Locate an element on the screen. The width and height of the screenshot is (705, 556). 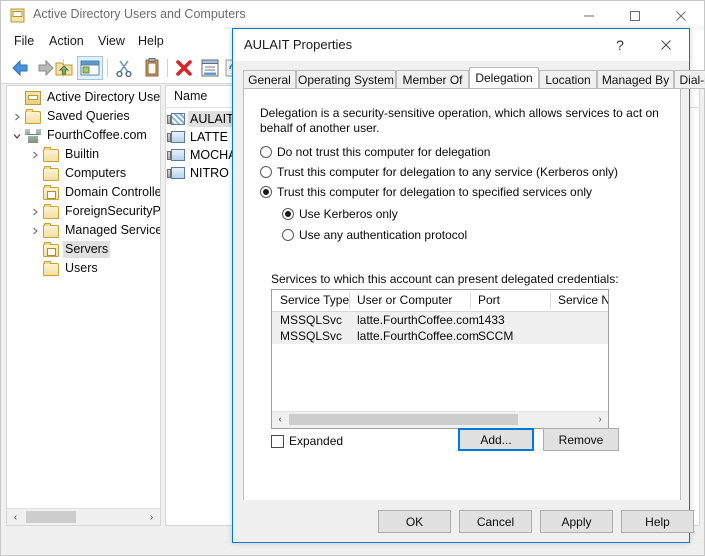
list-item: LATTE is located at coordinates (199, 137).